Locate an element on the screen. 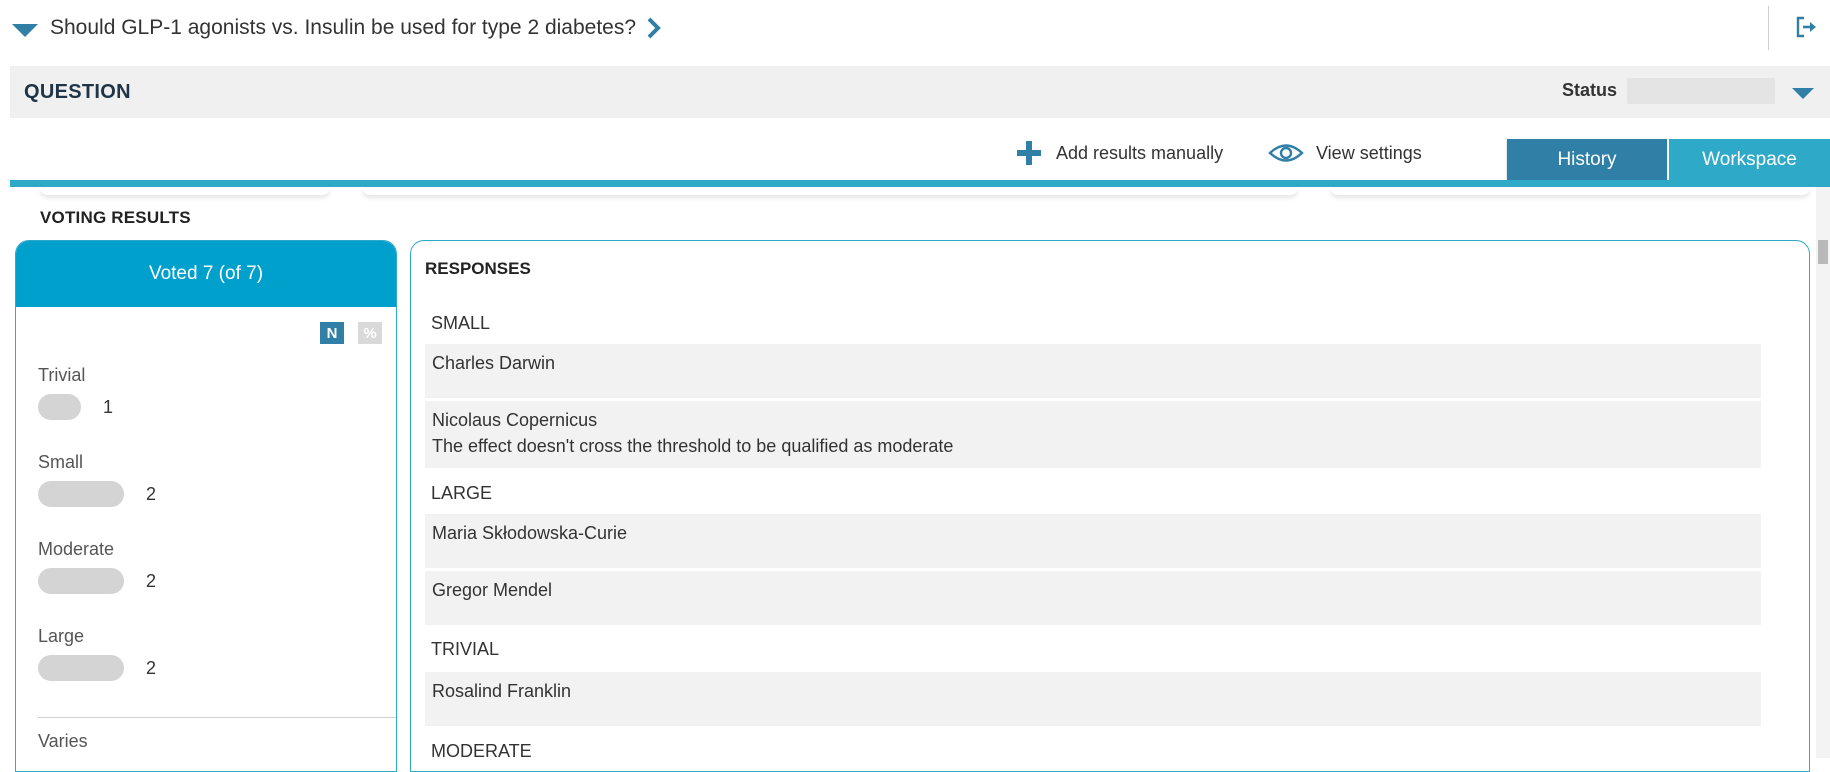 The image size is (1830, 772). response-group-label: TRIVIAL is located at coordinates (465, 649).